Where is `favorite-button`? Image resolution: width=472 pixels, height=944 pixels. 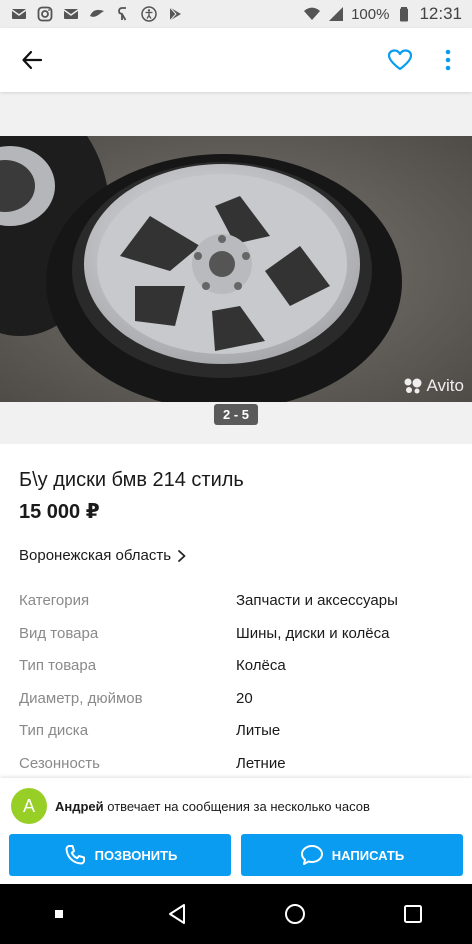 favorite-button is located at coordinates (400, 60).